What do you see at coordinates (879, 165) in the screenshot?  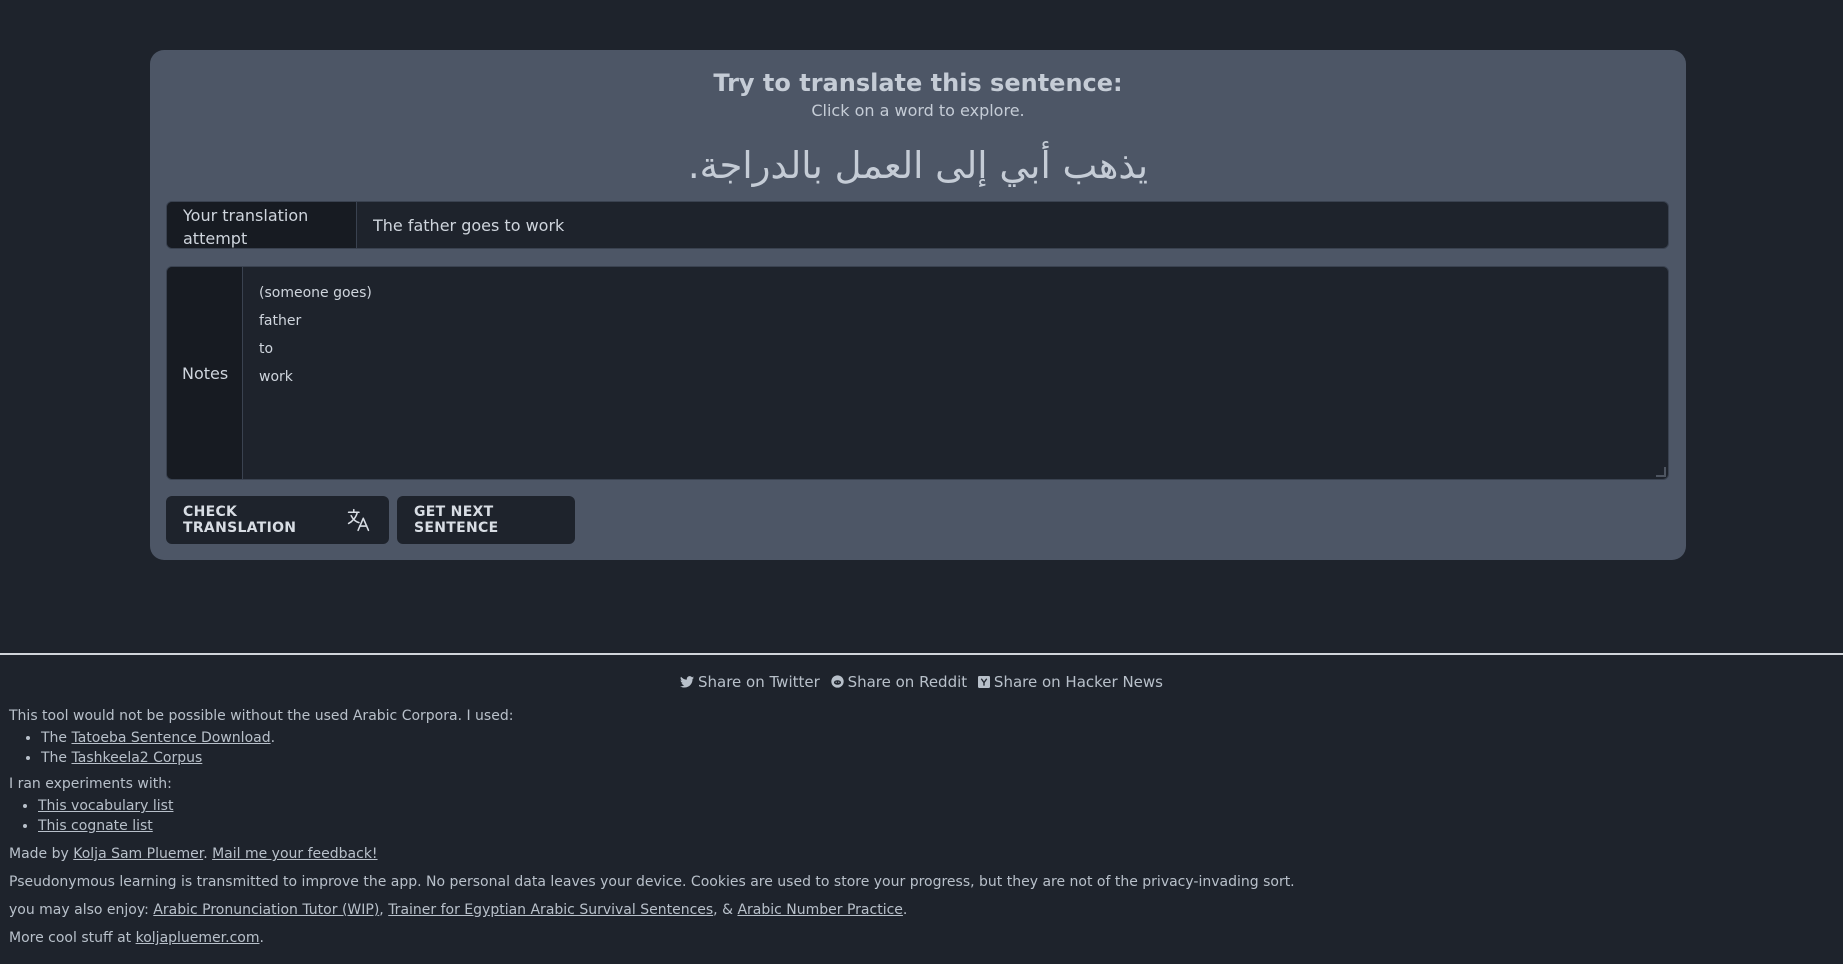 I see `arabic-word: العمل` at bounding box center [879, 165].